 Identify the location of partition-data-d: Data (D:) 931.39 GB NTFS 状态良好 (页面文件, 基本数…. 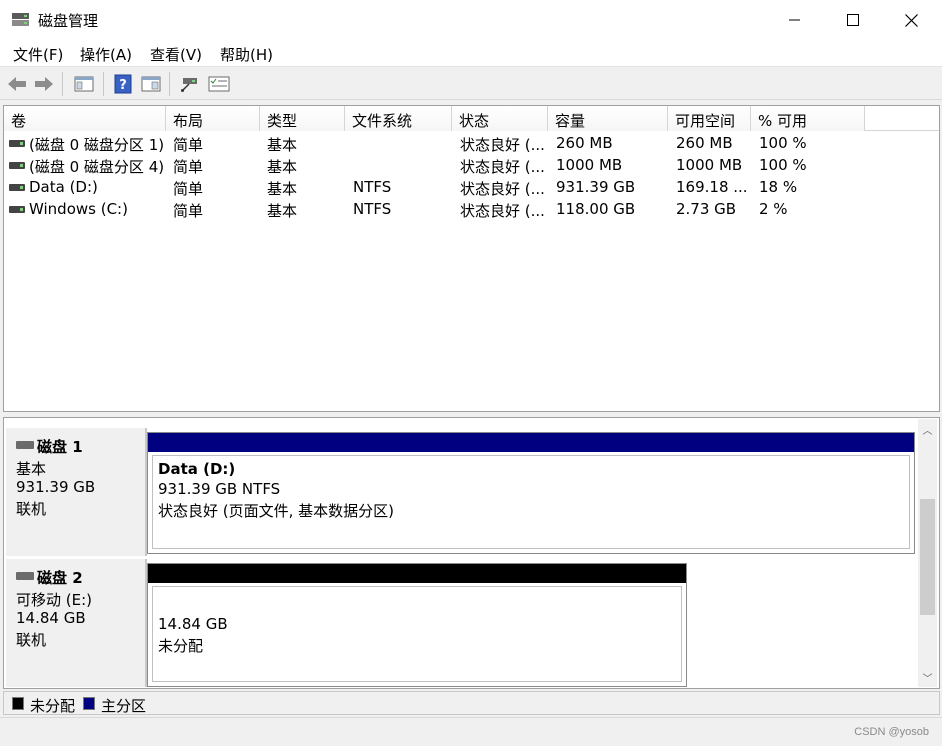
(531, 493).